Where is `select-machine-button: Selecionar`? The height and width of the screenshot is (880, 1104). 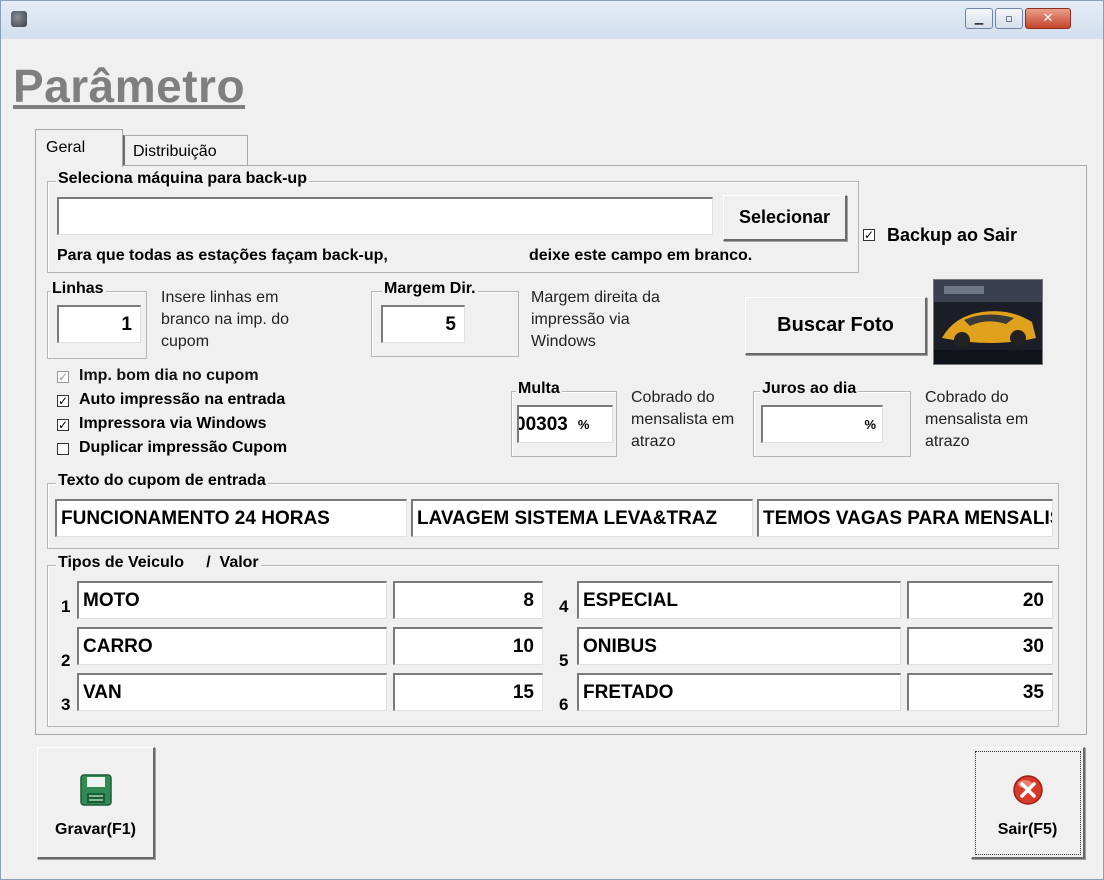 select-machine-button: Selecionar is located at coordinates (785, 218).